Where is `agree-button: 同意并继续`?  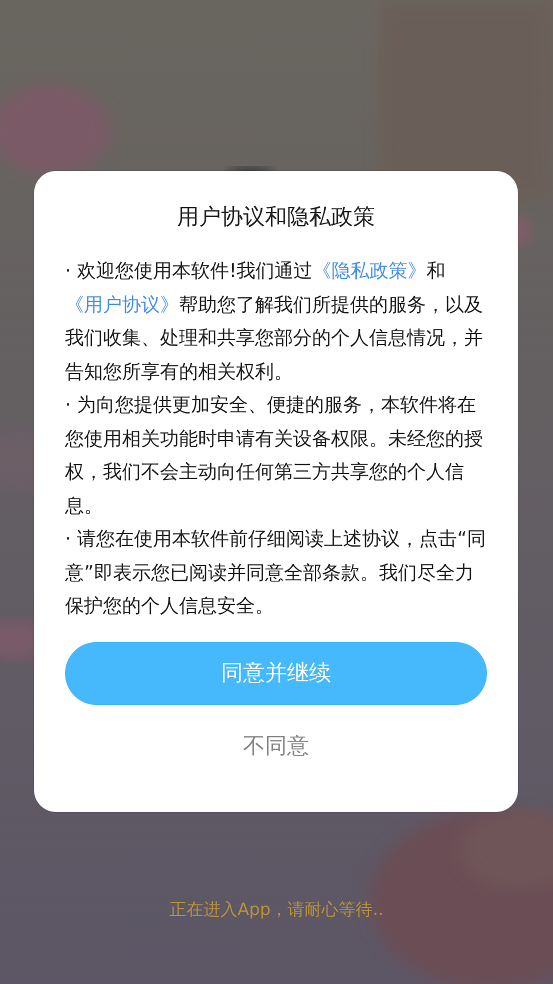 agree-button: 同意并继续 is located at coordinates (276, 673).